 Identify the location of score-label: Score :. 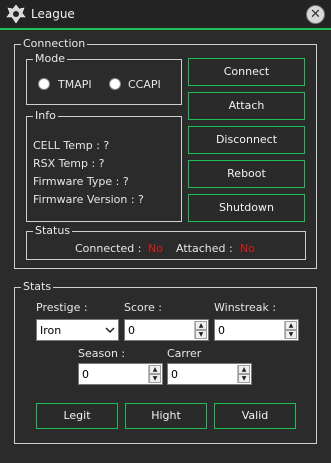
(143, 307).